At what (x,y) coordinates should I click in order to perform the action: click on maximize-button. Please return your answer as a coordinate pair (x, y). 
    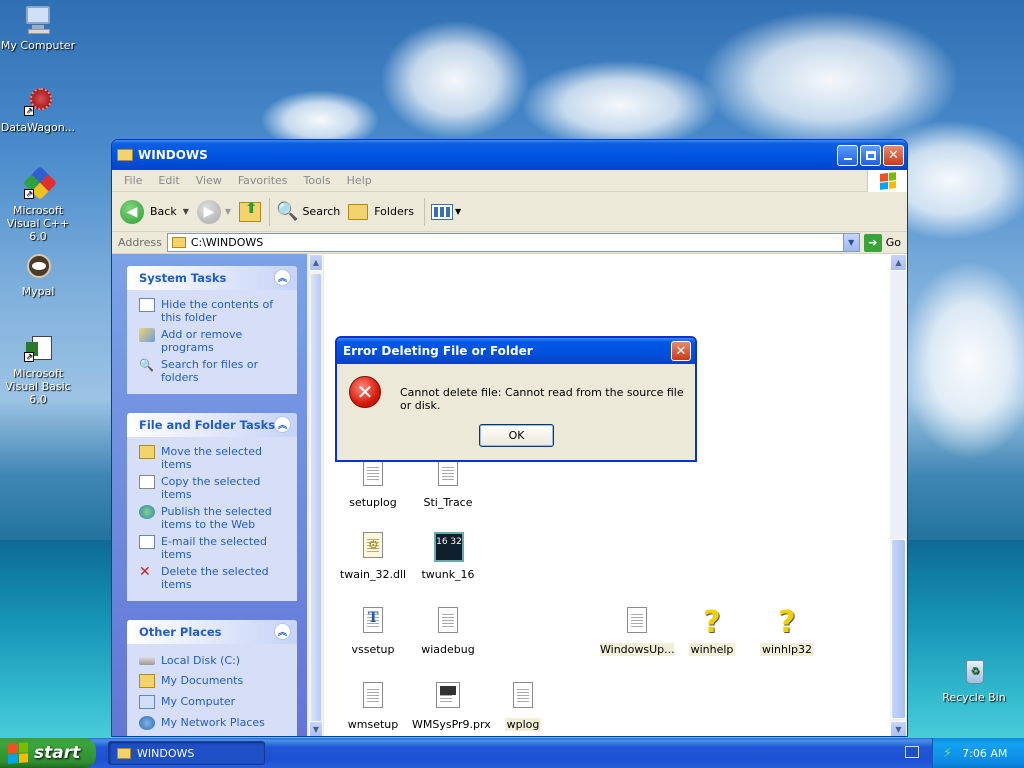
    Looking at the image, I should click on (870, 155).